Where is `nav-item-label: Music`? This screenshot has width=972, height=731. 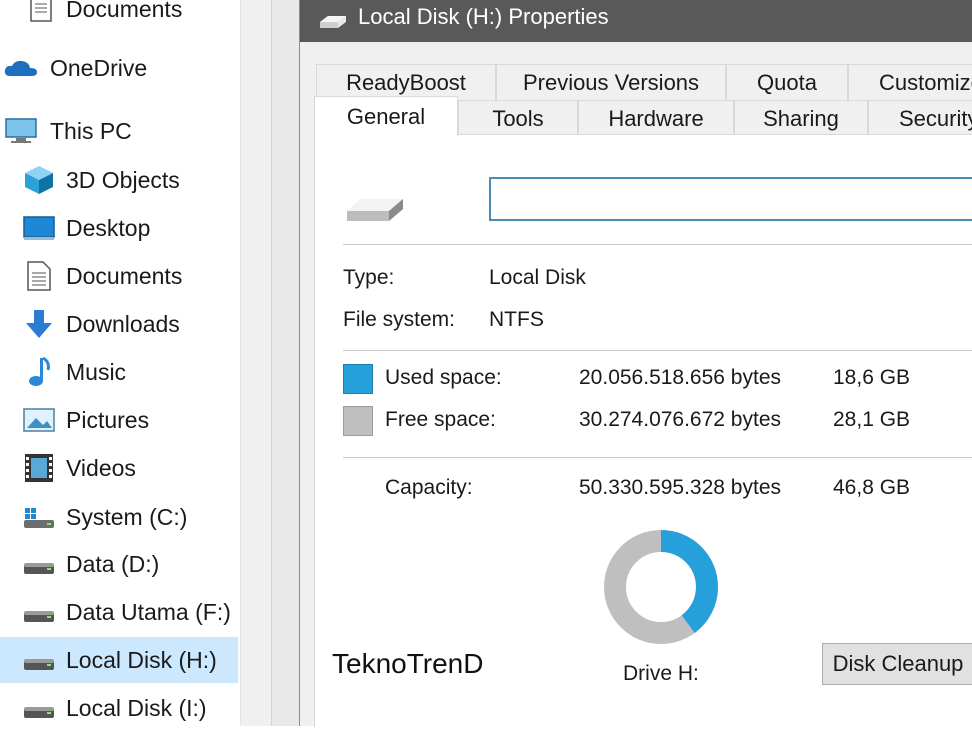
nav-item-label: Music is located at coordinates (96, 371).